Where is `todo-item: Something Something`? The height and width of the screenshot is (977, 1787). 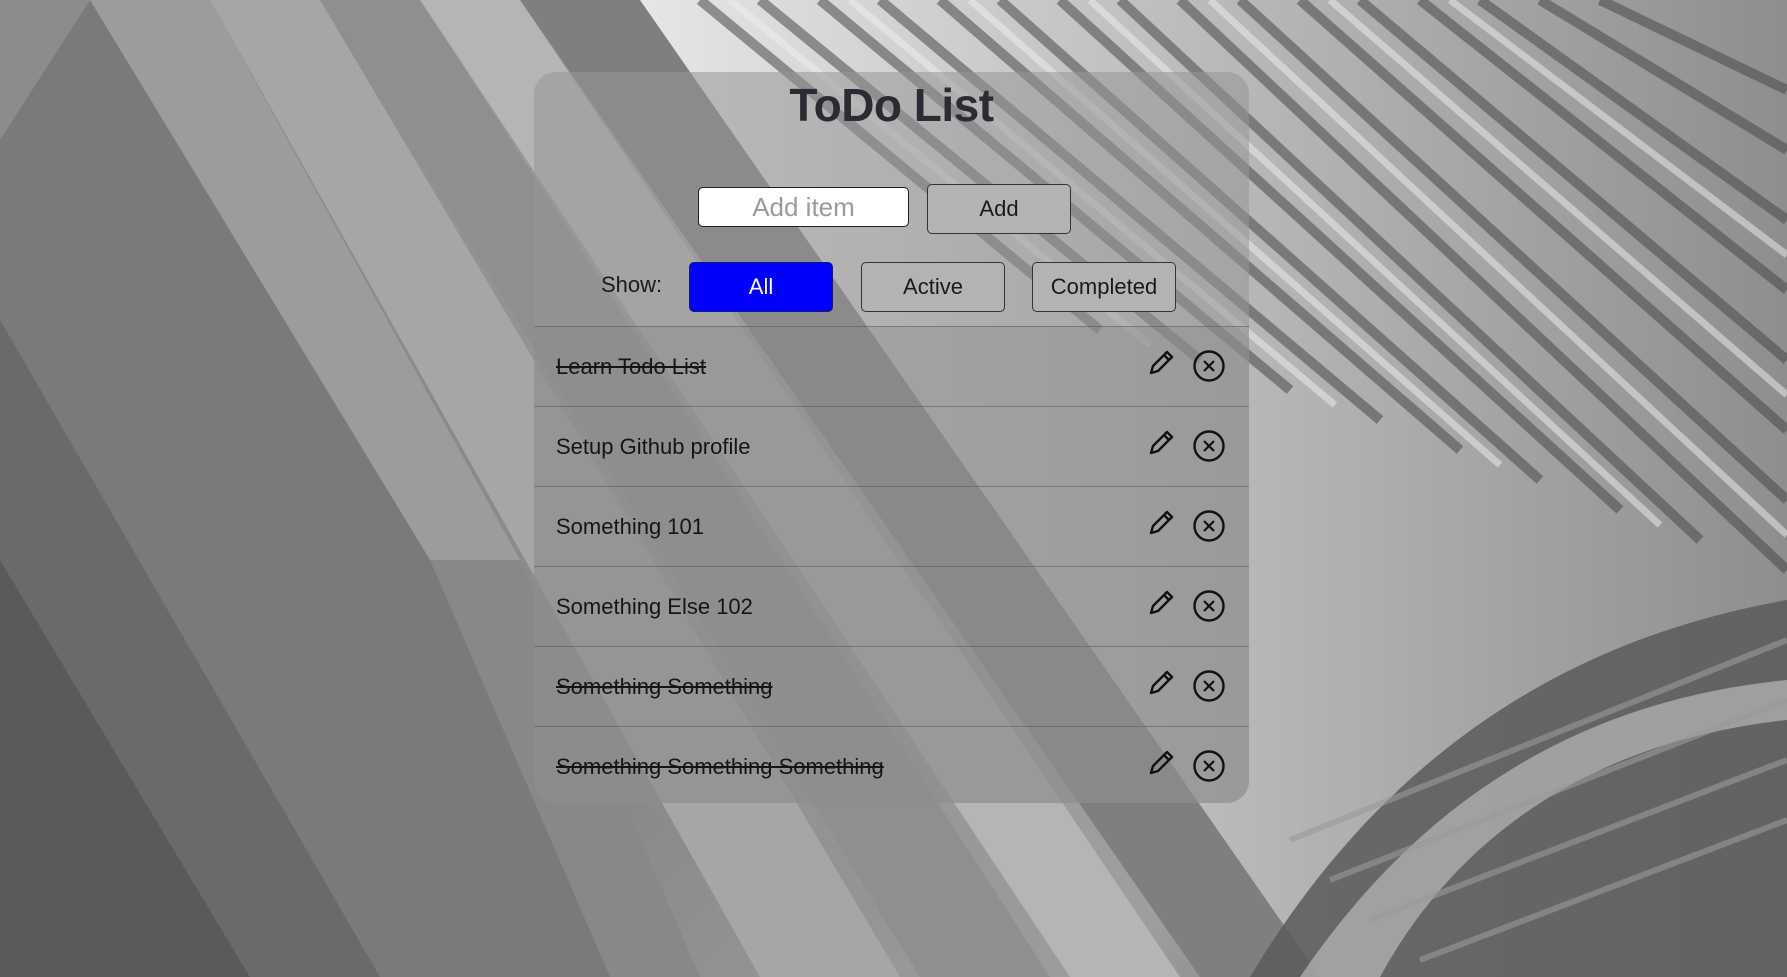 todo-item: Something Something is located at coordinates (891, 686).